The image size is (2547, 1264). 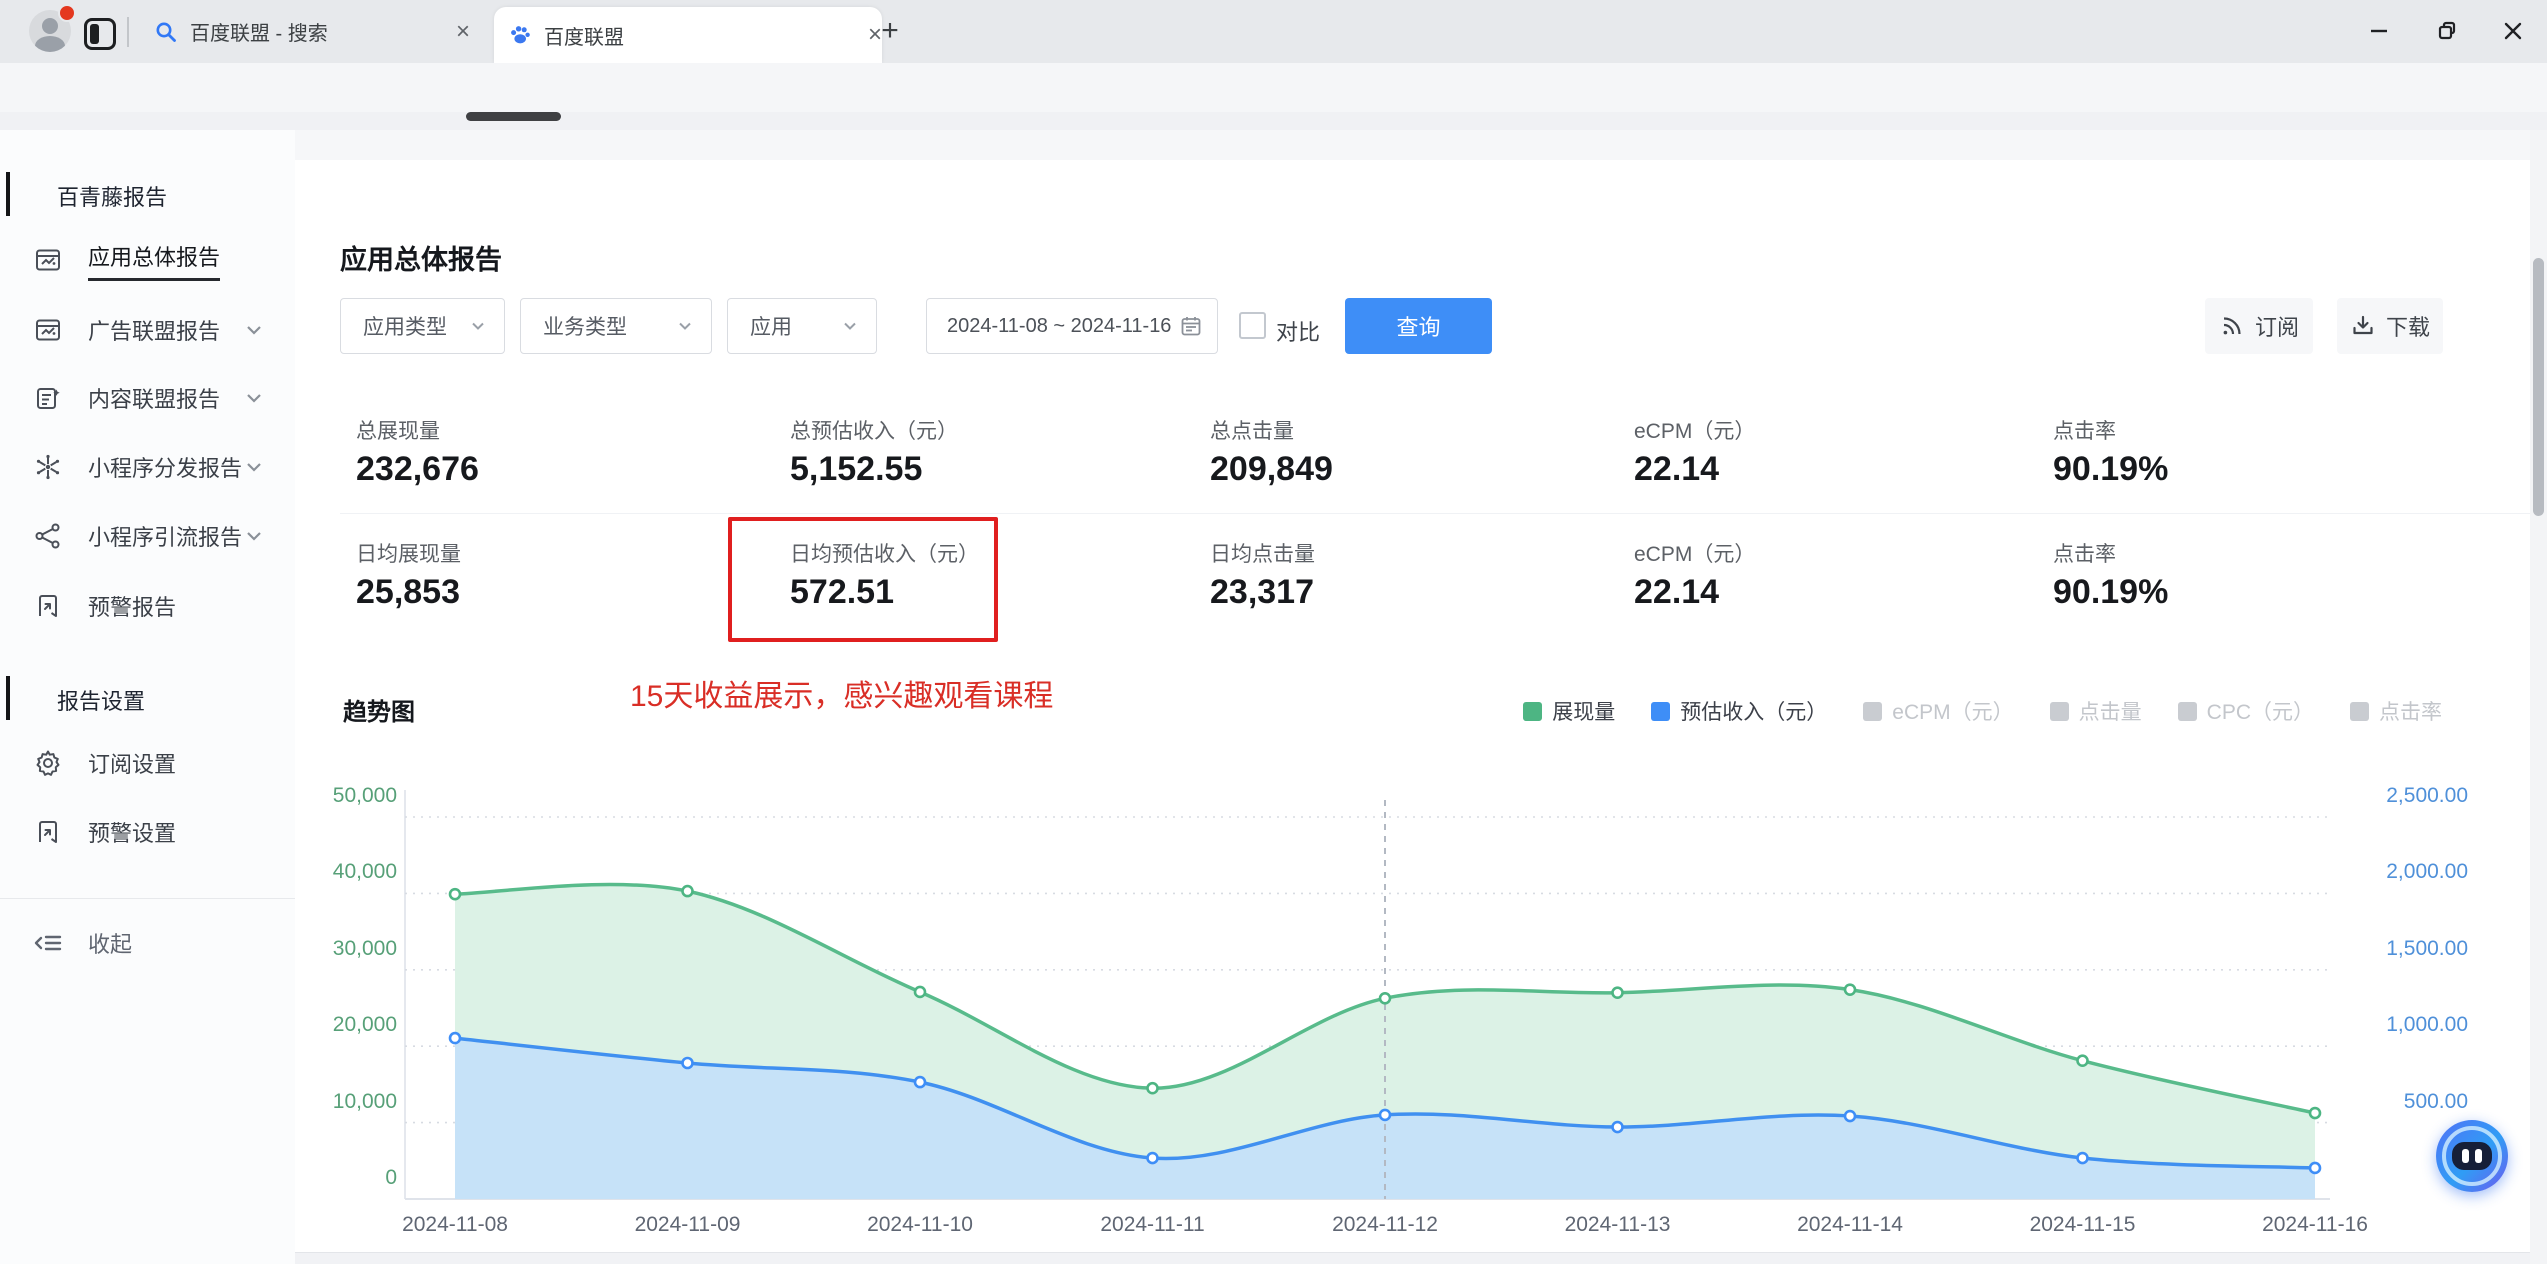 I want to click on toolbar-substrip, so click(x=1273, y=121).